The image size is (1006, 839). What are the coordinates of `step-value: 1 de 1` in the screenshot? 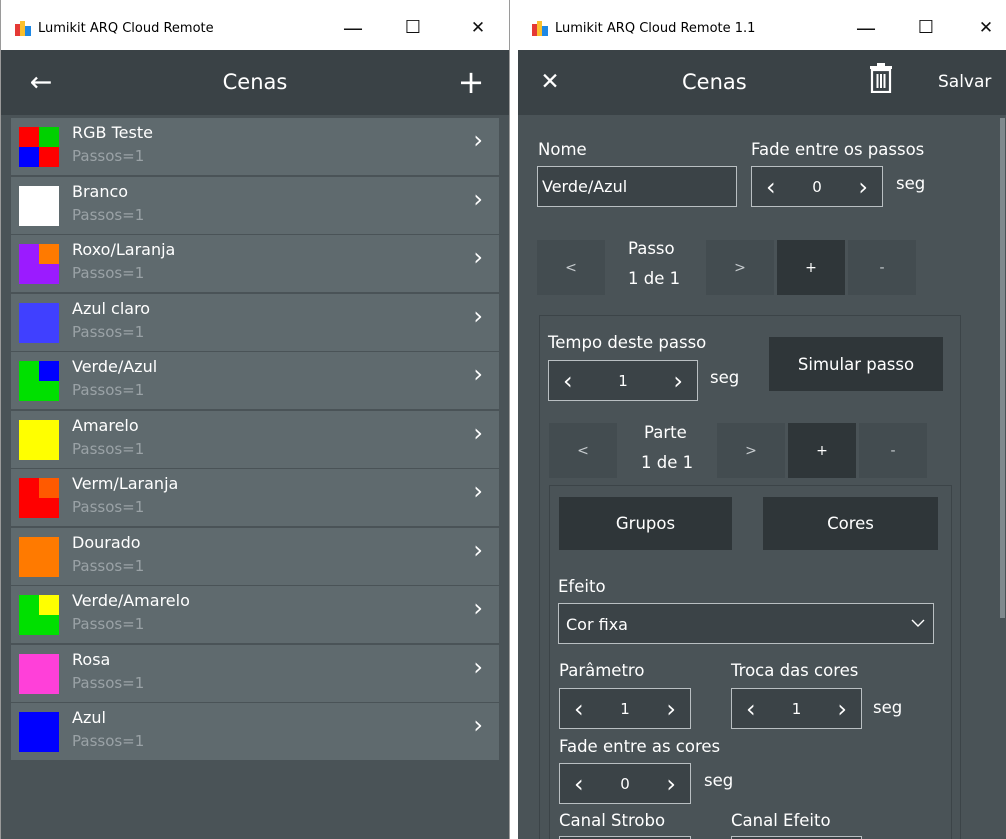 It's located at (654, 278).